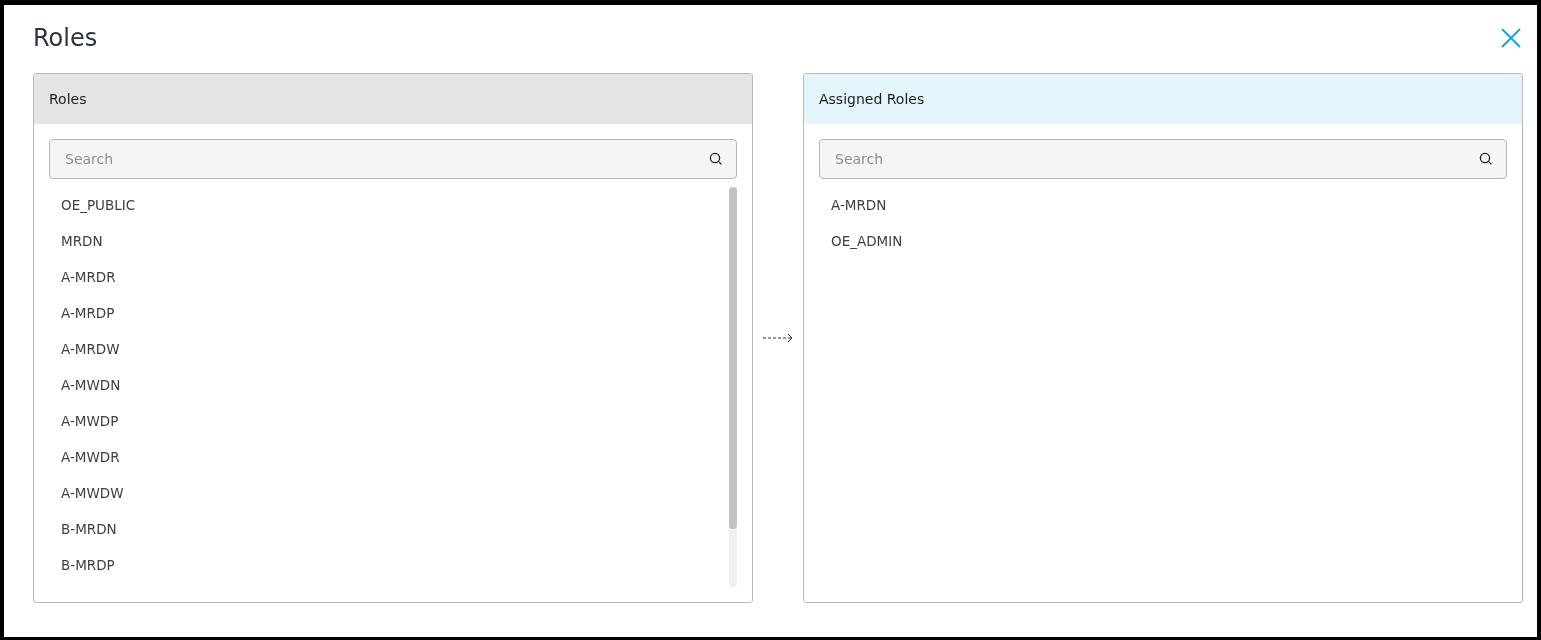  I want to click on close-icon, so click(1511, 38).